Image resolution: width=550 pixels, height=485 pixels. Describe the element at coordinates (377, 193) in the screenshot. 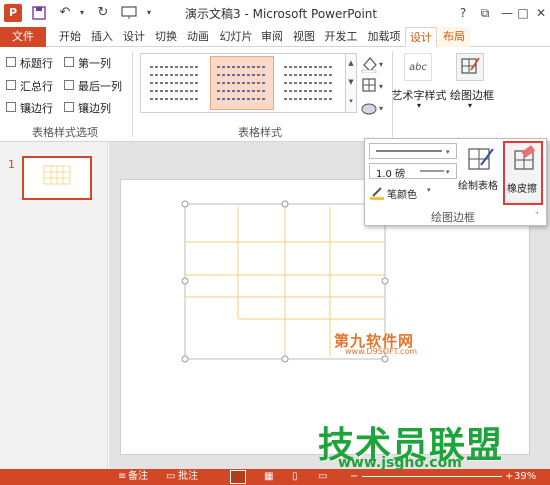

I see `pen-color-icon` at that location.